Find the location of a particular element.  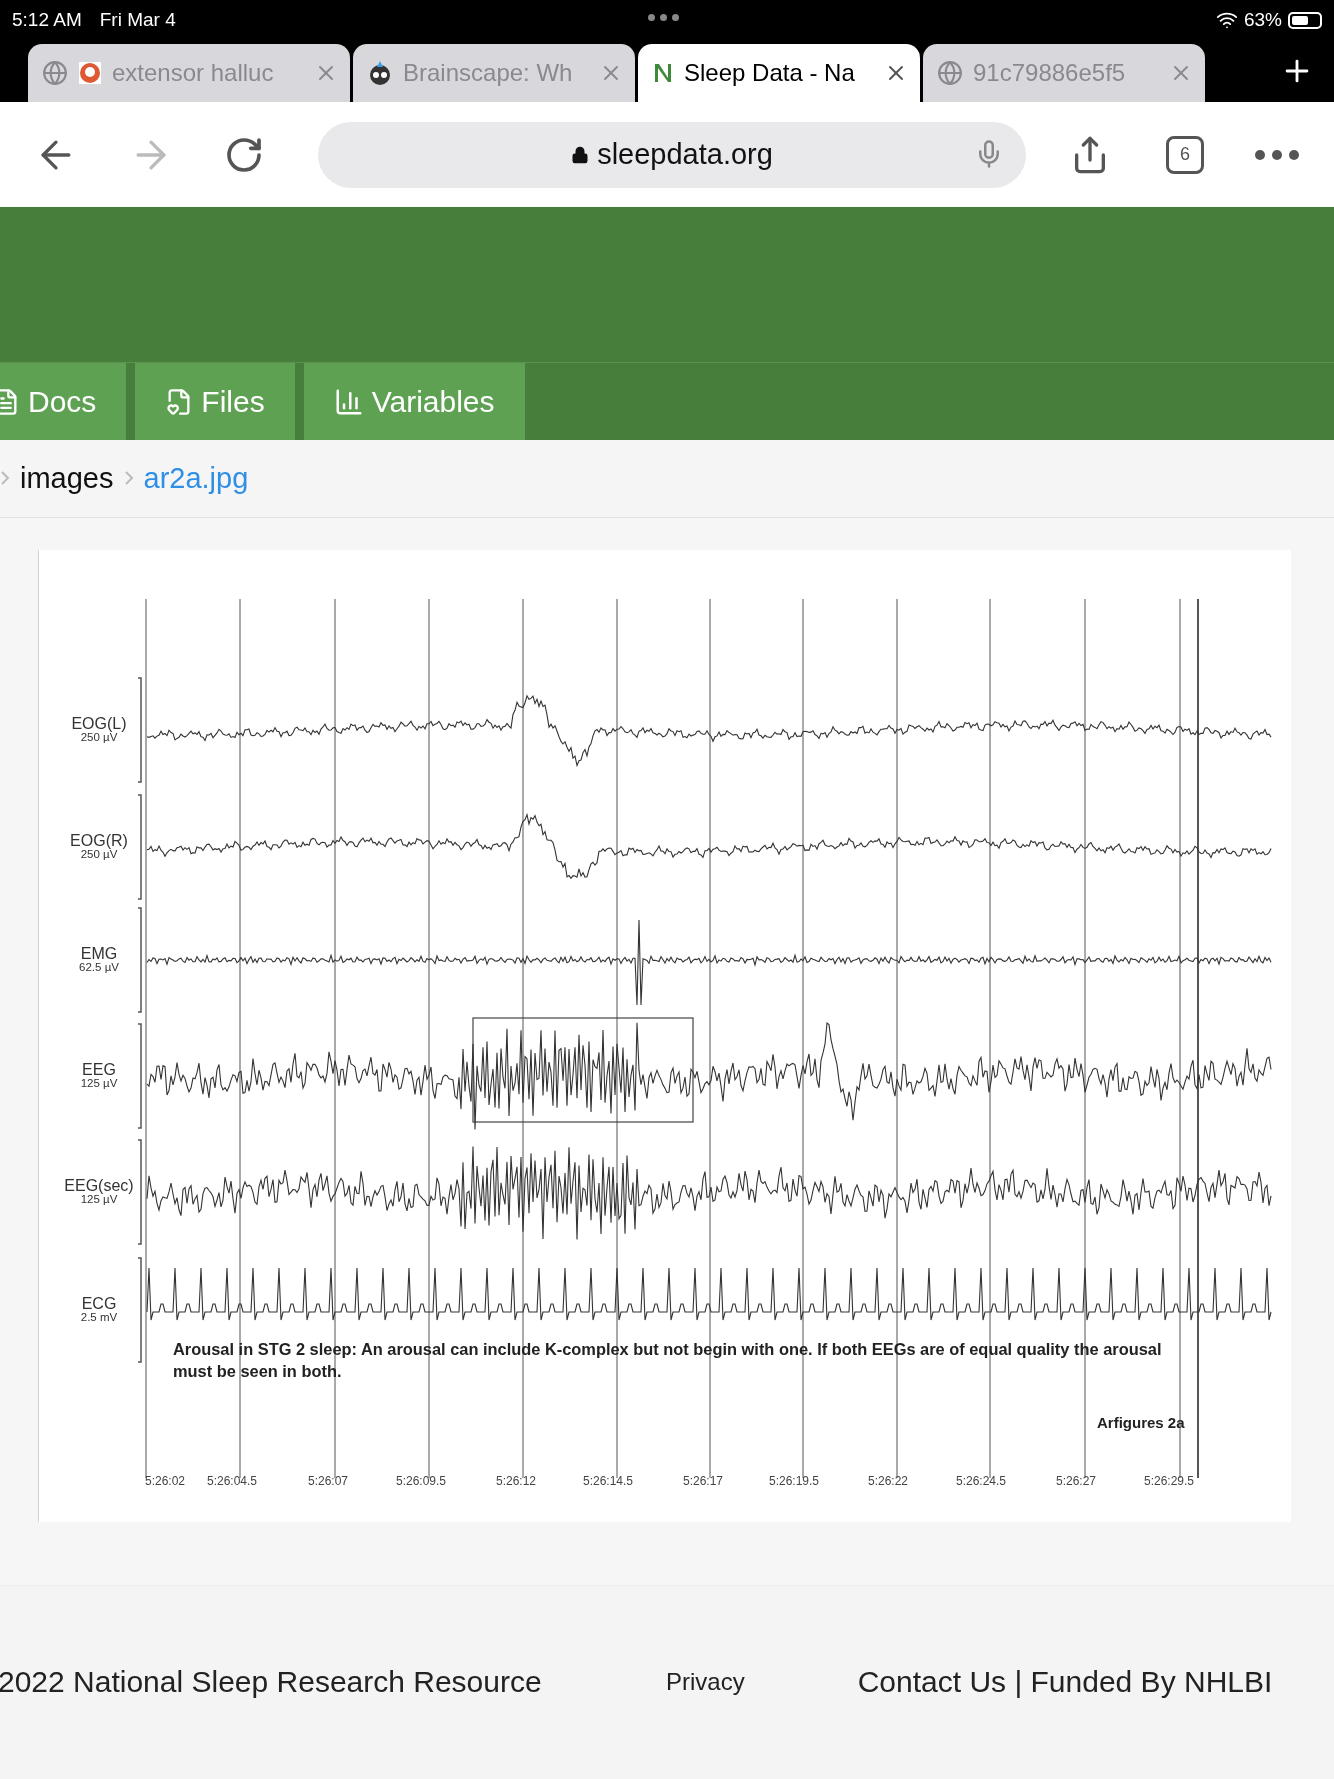

more-dots-icon is located at coordinates (663, 17).